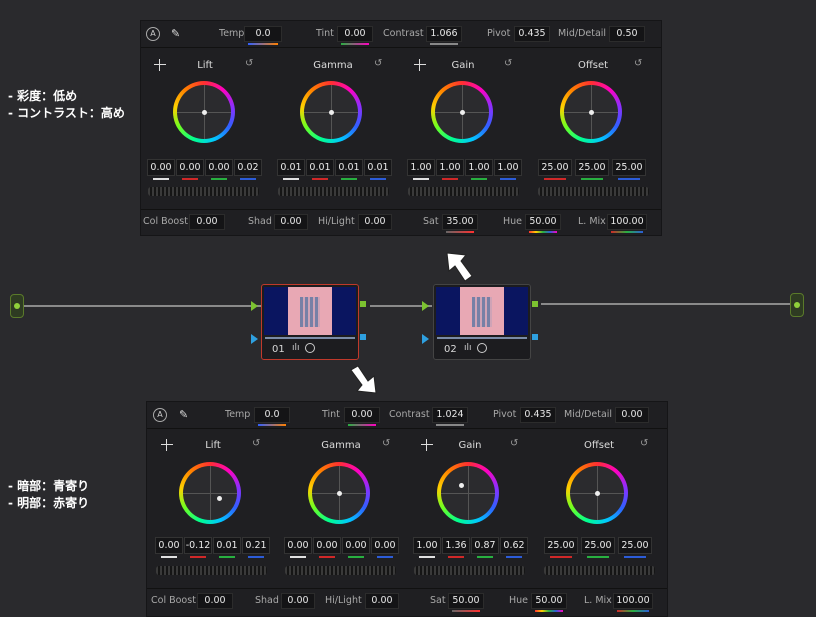  What do you see at coordinates (310, 322) in the screenshot?
I see `node-01: 01 ılı` at bounding box center [310, 322].